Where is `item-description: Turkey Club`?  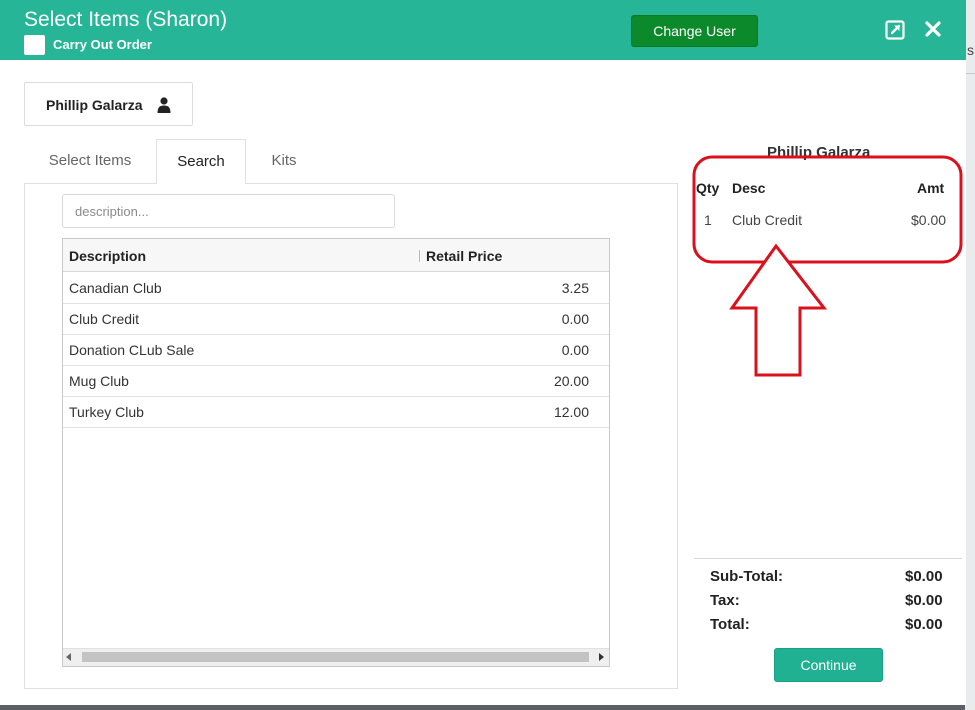
item-description: Turkey Club is located at coordinates (106, 412).